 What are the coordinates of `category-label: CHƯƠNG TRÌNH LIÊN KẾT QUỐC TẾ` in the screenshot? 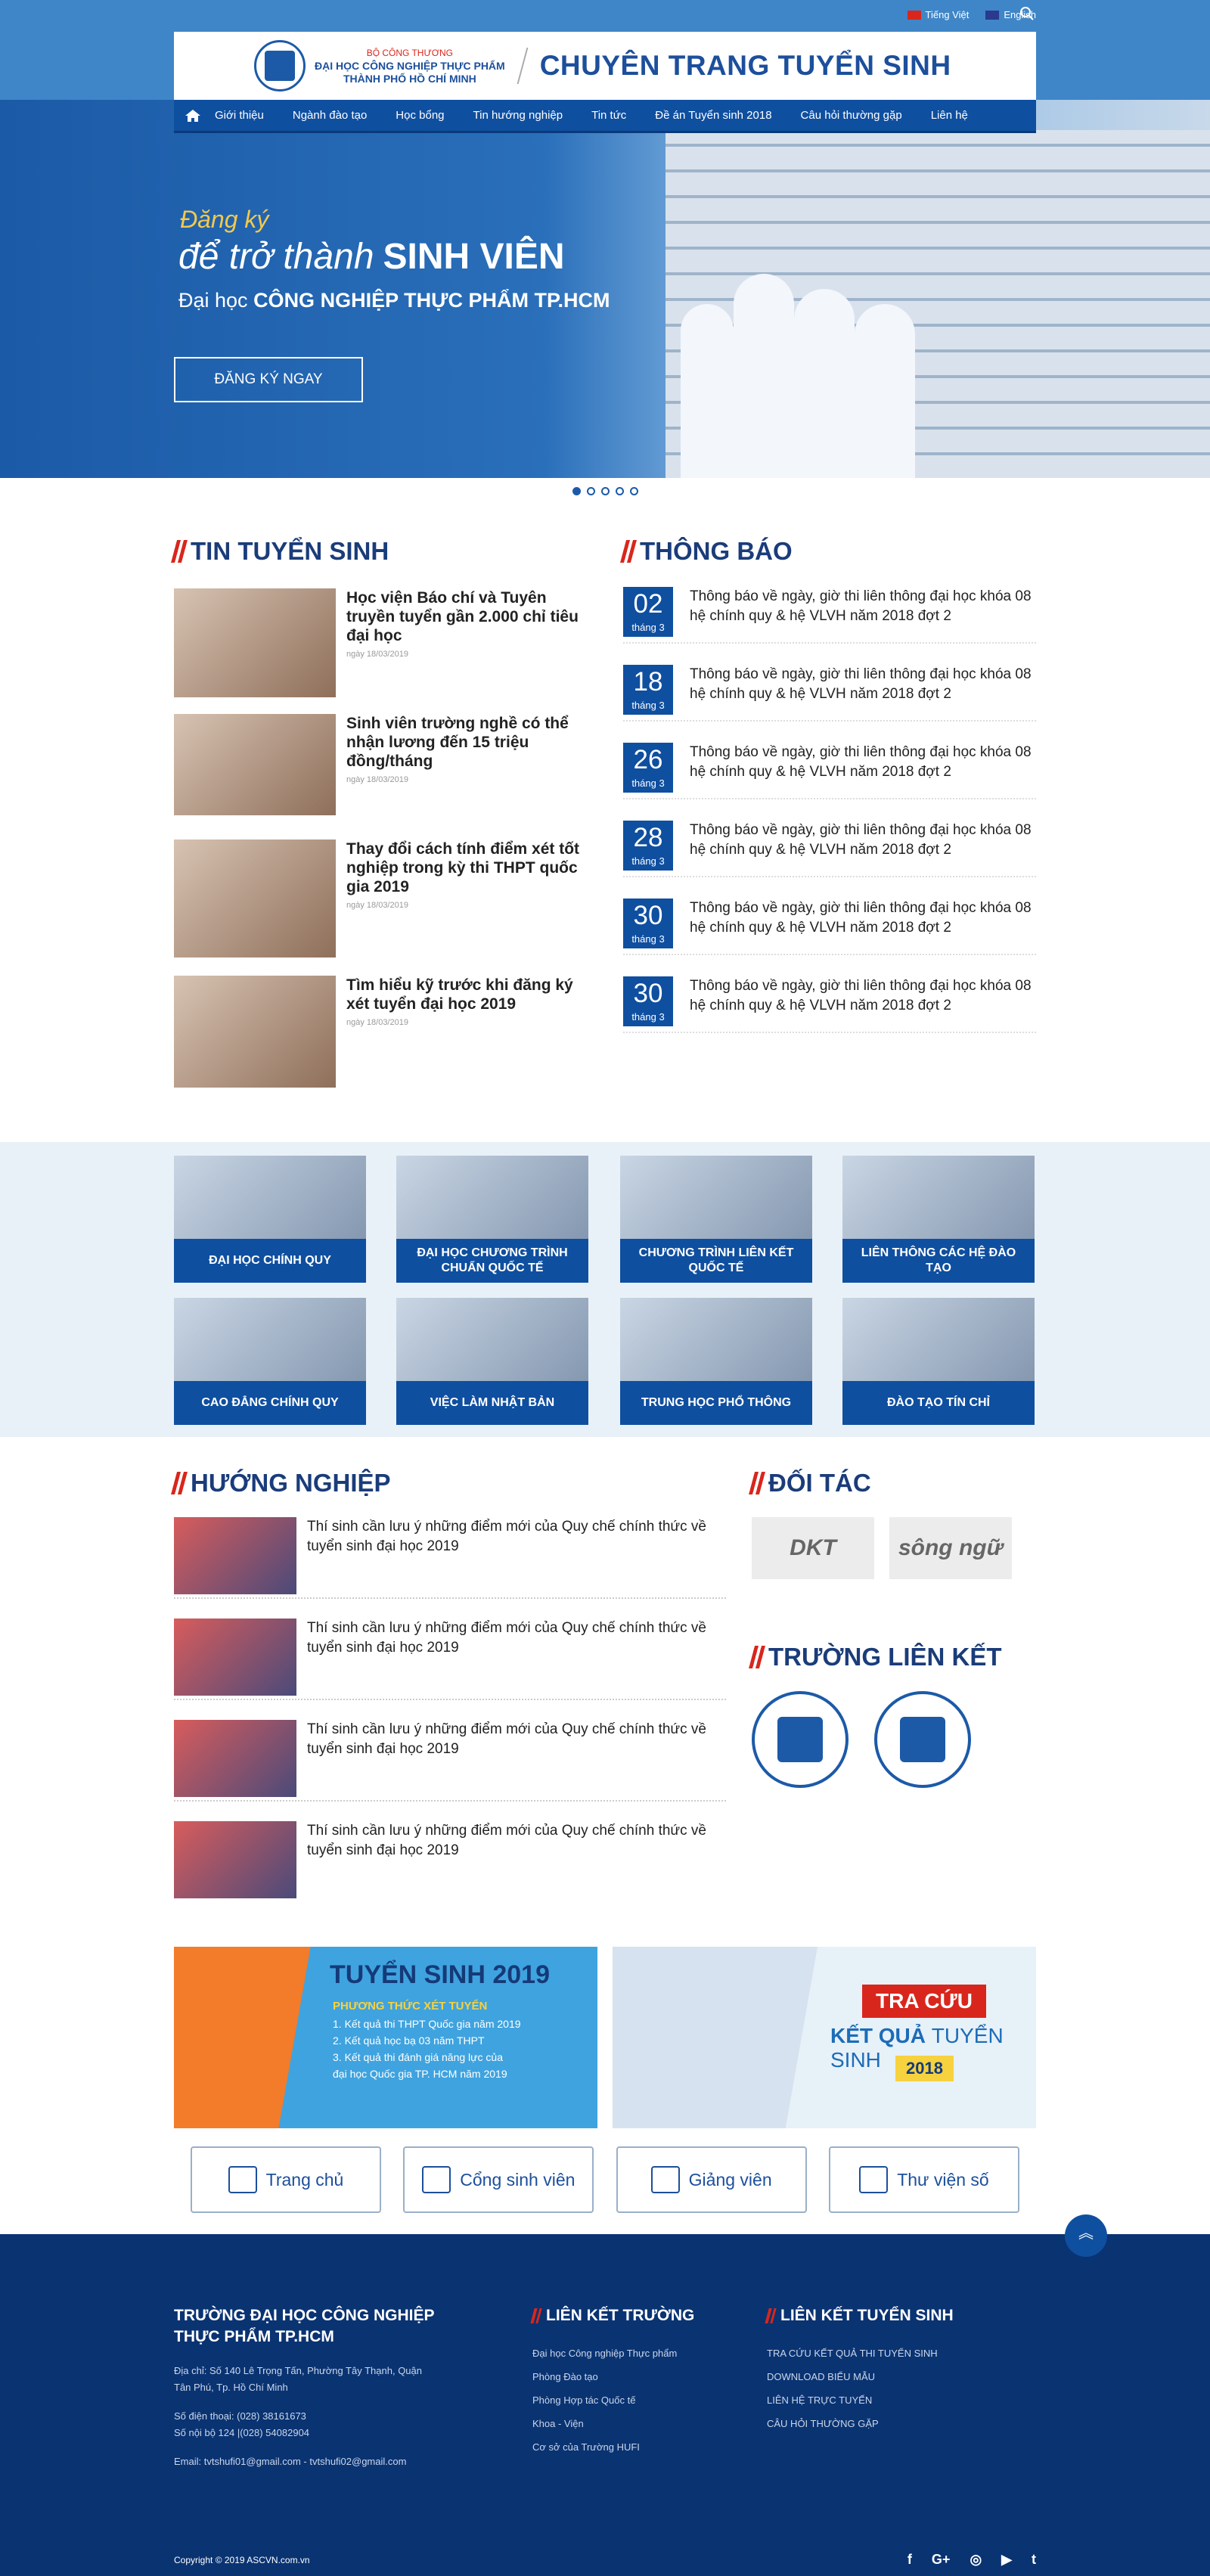 It's located at (716, 1261).